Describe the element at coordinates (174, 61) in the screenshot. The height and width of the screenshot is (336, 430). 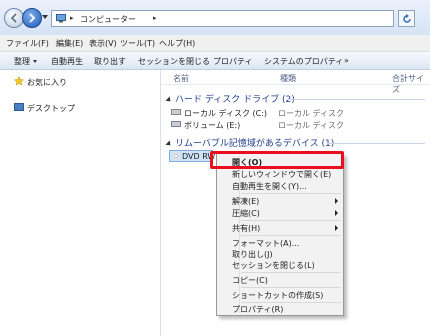
I see `close-session-button: セッションを閉じる` at that location.